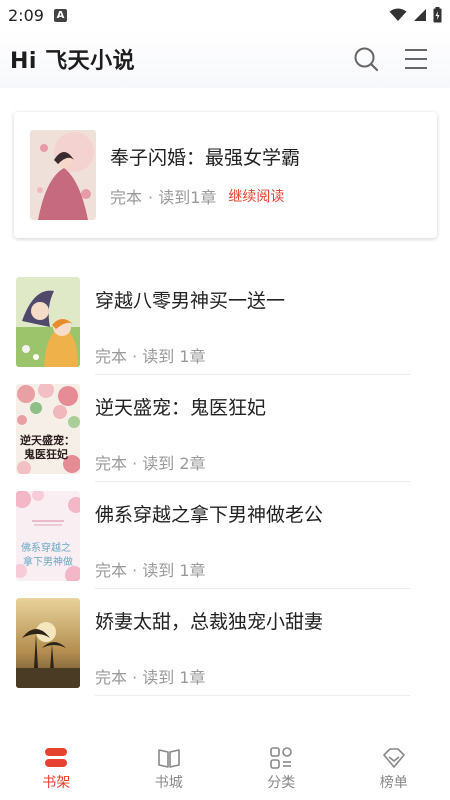 This screenshot has height=800, width=450. What do you see at coordinates (150, 463) in the screenshot?
I see `book-meta: 完本 · 读到 2章` at bounding box center [150, 463].